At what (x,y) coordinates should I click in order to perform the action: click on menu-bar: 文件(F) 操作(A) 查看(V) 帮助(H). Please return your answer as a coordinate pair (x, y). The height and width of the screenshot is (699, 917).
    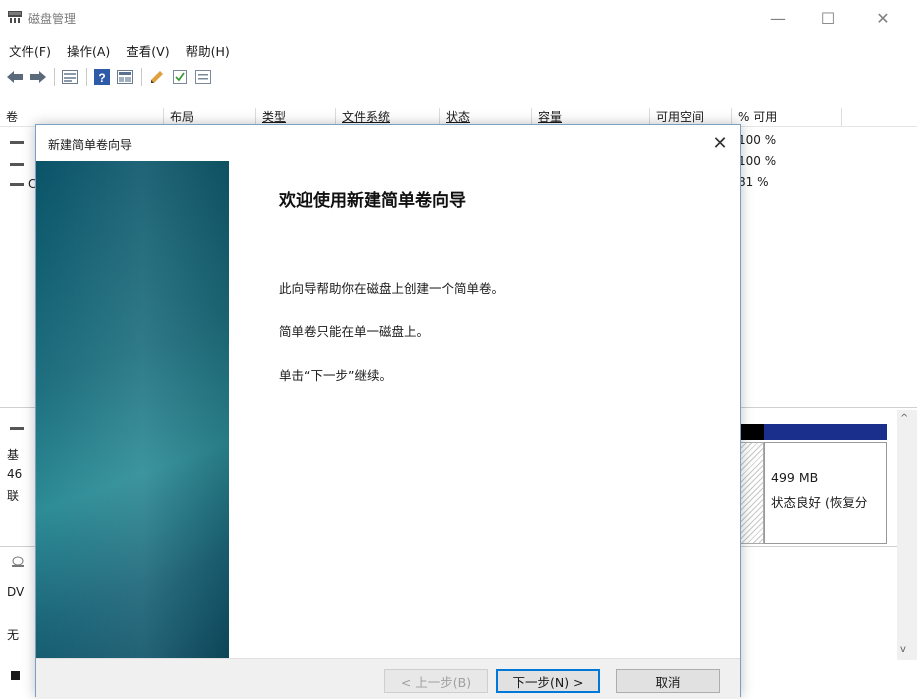
    Looking at the image, I should click on (458, 50).